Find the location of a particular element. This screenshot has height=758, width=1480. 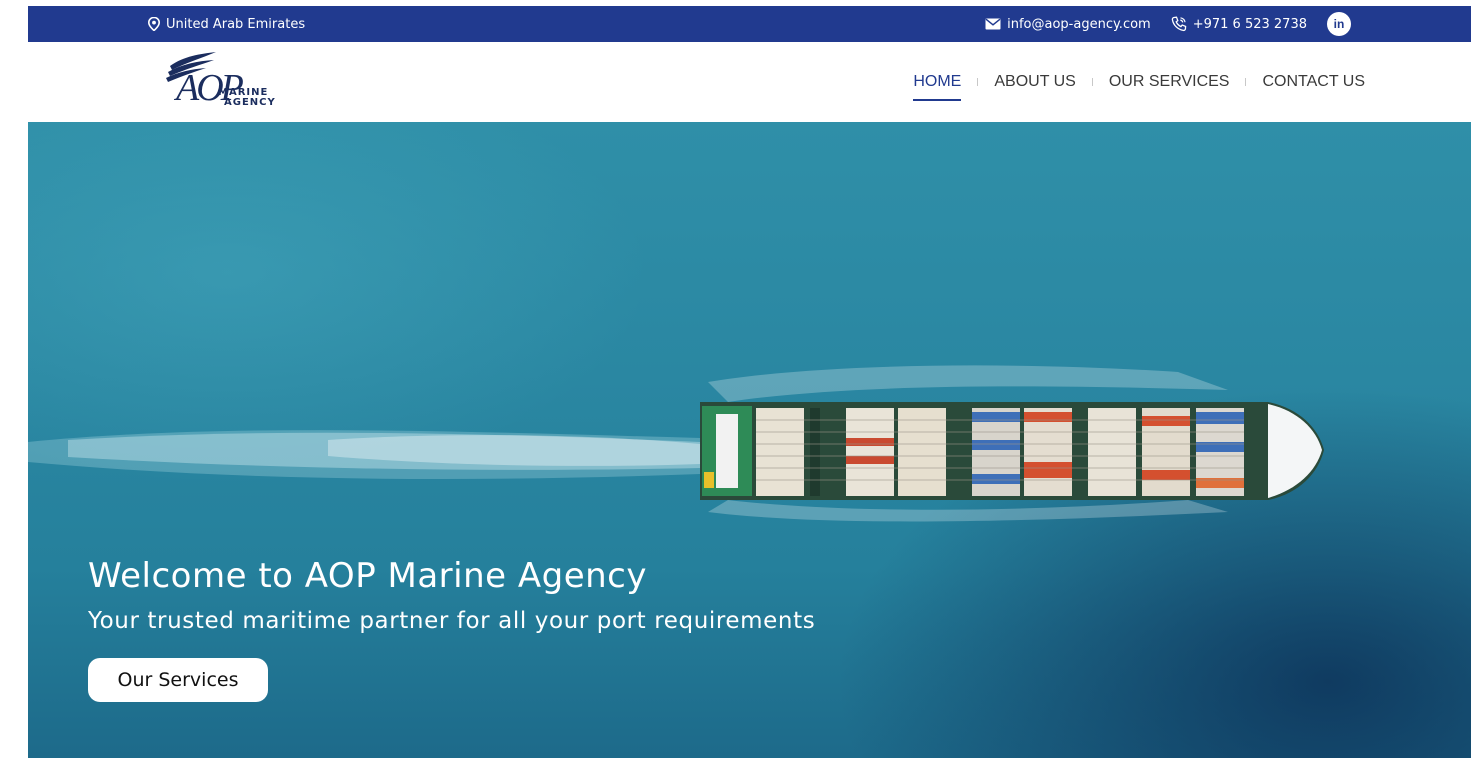

nav-item-contact-us: CONTACT US is located at coordinates (1313, 82).